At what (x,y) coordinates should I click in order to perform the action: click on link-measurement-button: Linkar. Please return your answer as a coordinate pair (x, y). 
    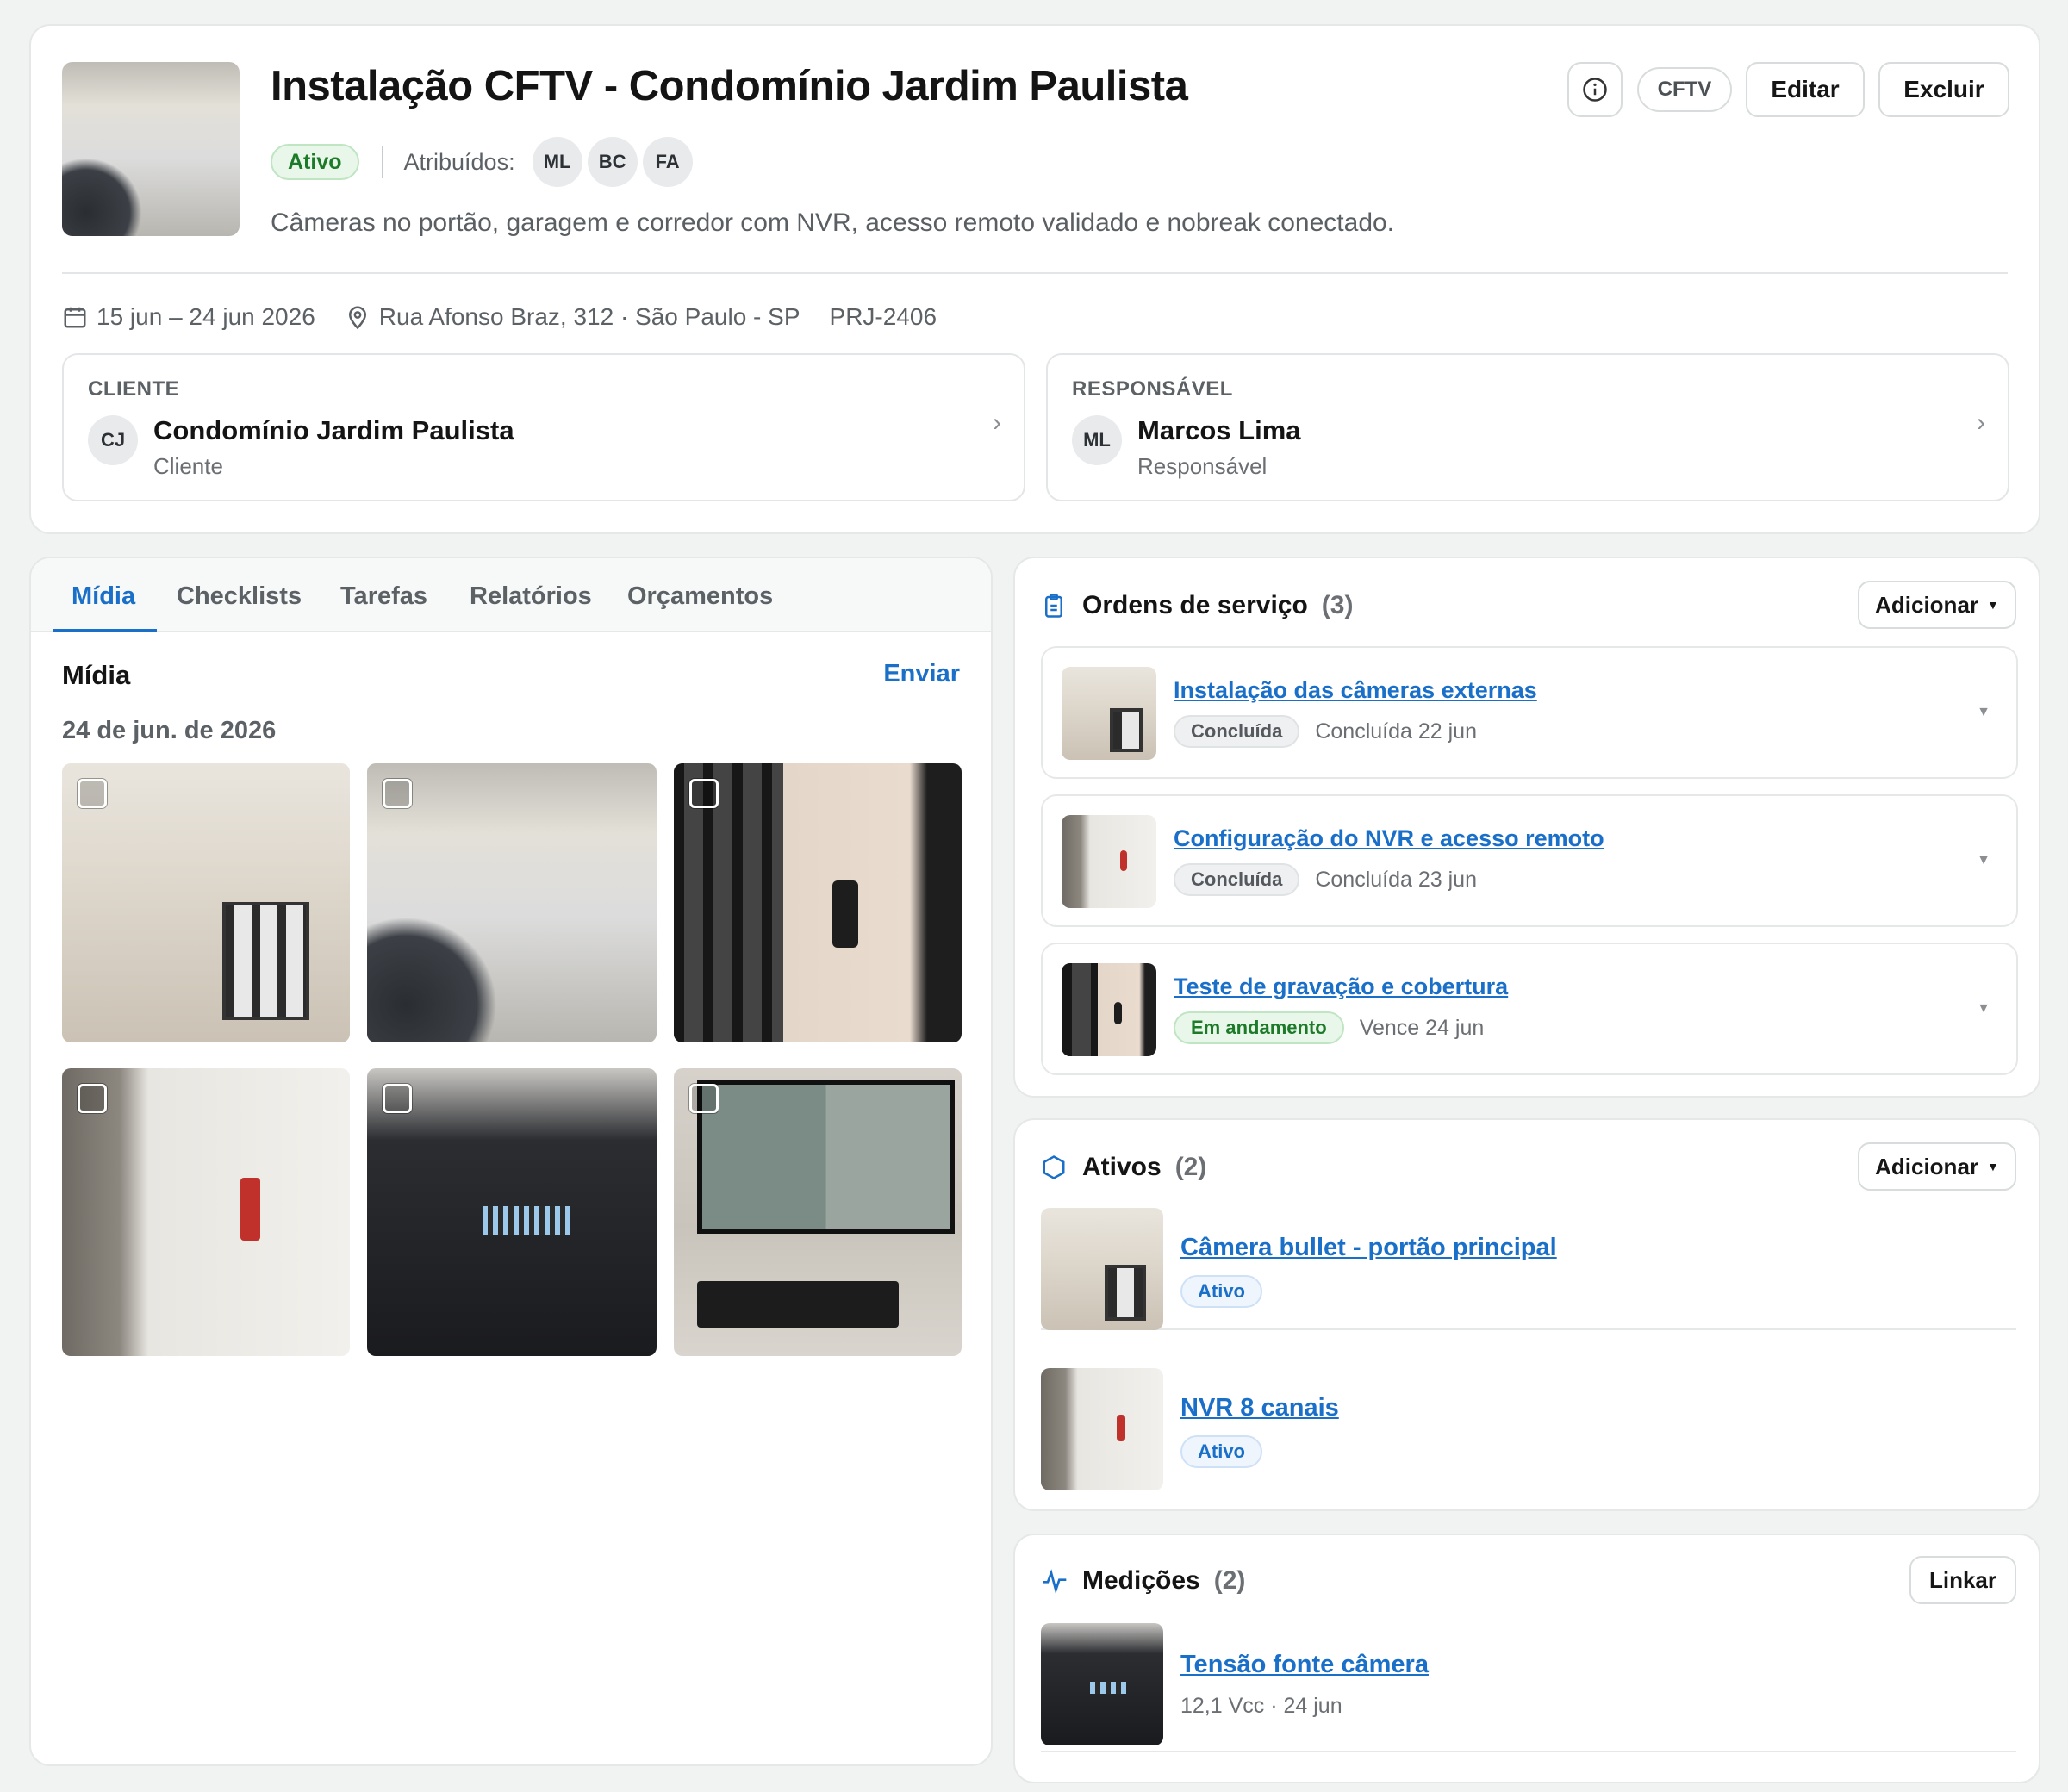
    Looking at the image, I should click on (1962, 1580).